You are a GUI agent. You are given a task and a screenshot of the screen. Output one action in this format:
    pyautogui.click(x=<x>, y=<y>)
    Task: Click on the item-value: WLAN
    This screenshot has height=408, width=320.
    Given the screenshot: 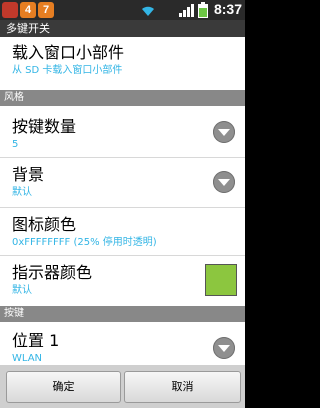 What is the action you would take?
    pyautogui.click(x=27, y=358)
    